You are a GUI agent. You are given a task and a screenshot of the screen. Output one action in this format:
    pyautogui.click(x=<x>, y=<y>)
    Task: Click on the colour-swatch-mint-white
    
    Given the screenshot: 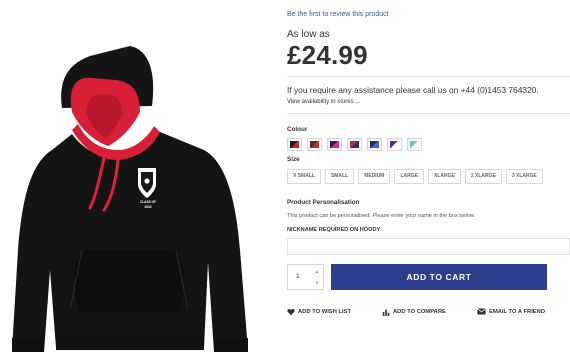 What is the action you would take?
    pyautogui.click(x=414, y=144)
    